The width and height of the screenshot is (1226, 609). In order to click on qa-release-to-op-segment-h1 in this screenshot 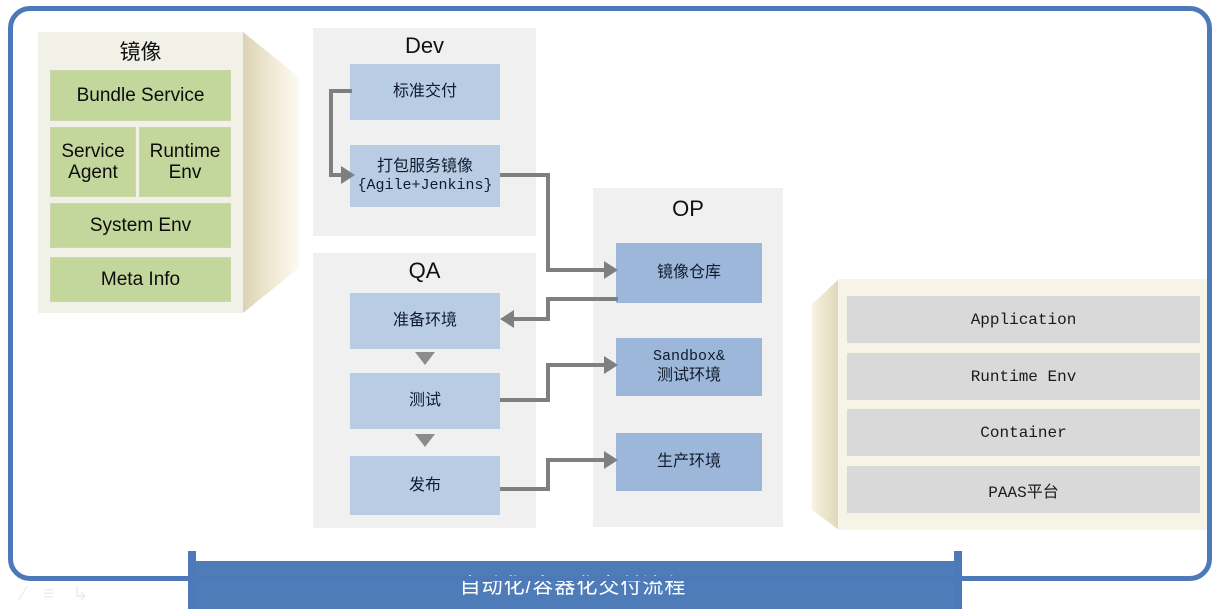, I will do `click(525, 489)`.